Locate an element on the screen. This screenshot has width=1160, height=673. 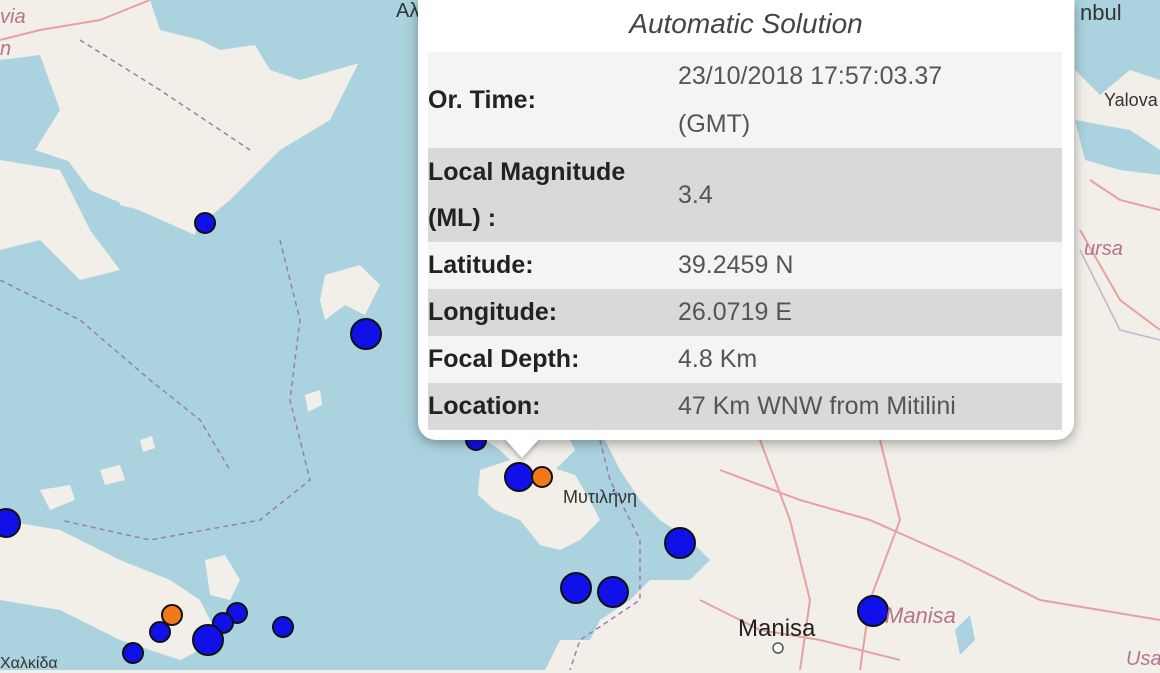
info-row-origin-time: Or. Time: 23/10/2018 17:57:03.37 (GMT) is located at coordinates (745, 100).